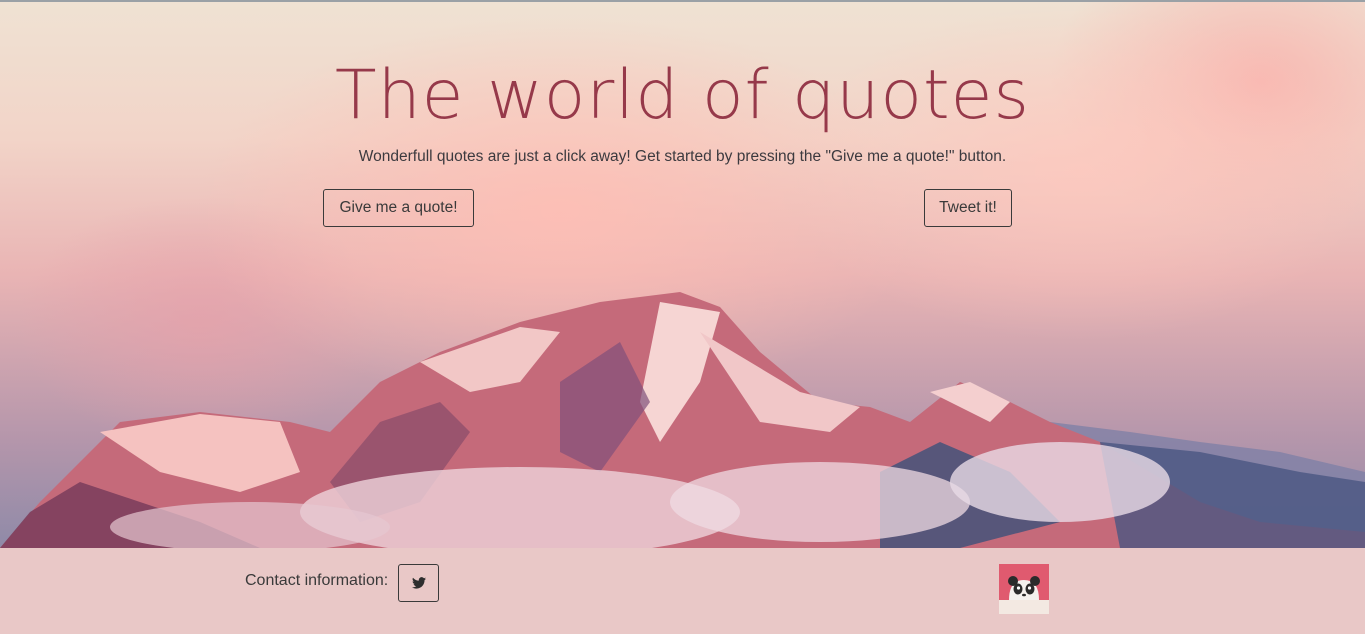 The height and width of the screenshot is (634, 1365). I want to click on panda-avatar-icon, so click(1024, 589).